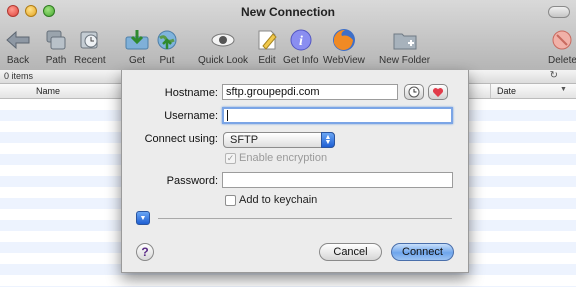 The width and height of the screenshot is (576, 287). What do you see at coordinates (405, 60) in the screenshot?
I see `new-folder-label: New Folder` at bounding box center [405, 60].